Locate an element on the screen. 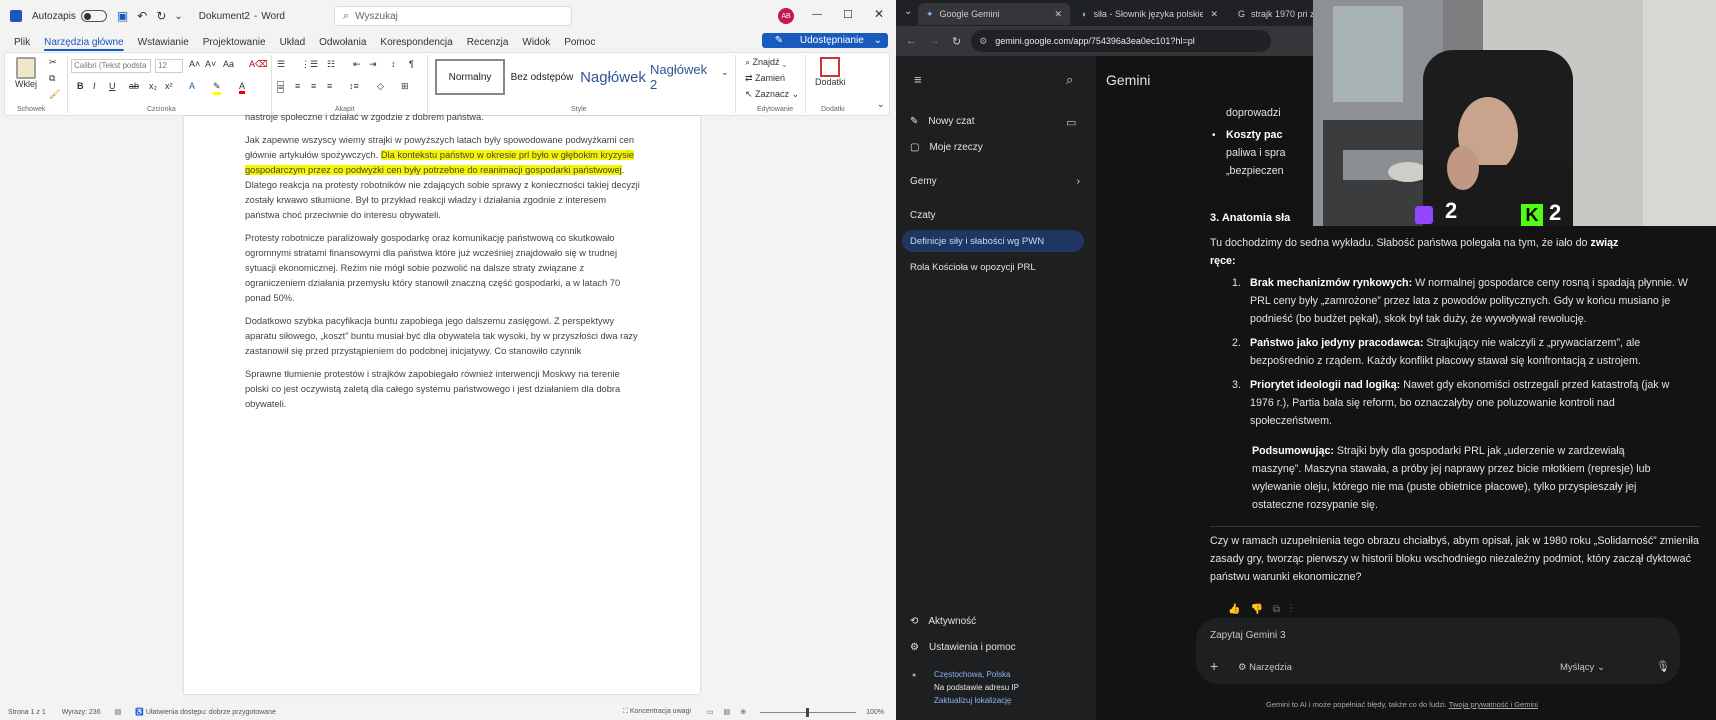 The image size is (1716, 720). select-button: ↖ Zaznacz ⌄ is located at coordinates (772, 94).